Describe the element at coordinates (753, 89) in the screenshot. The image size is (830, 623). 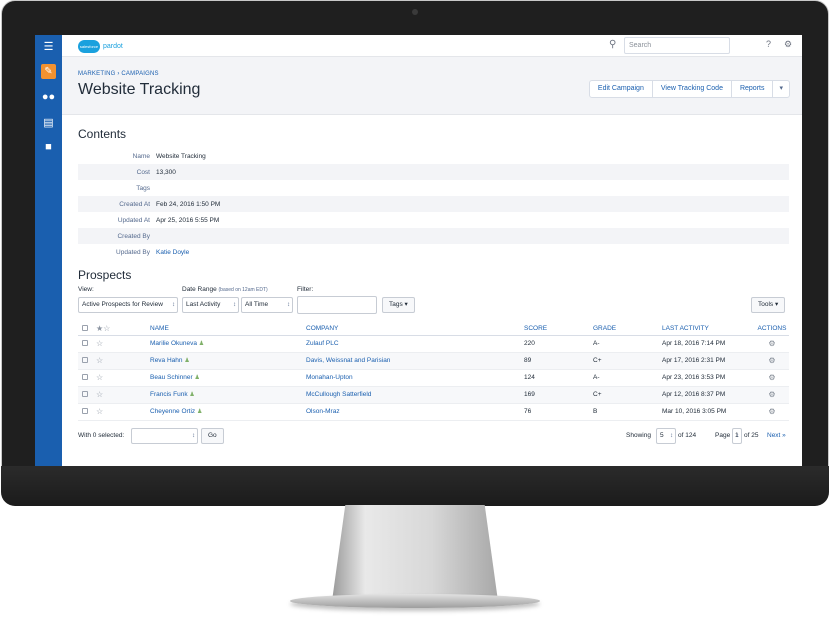
I see `reports-button: Reports` at that location.